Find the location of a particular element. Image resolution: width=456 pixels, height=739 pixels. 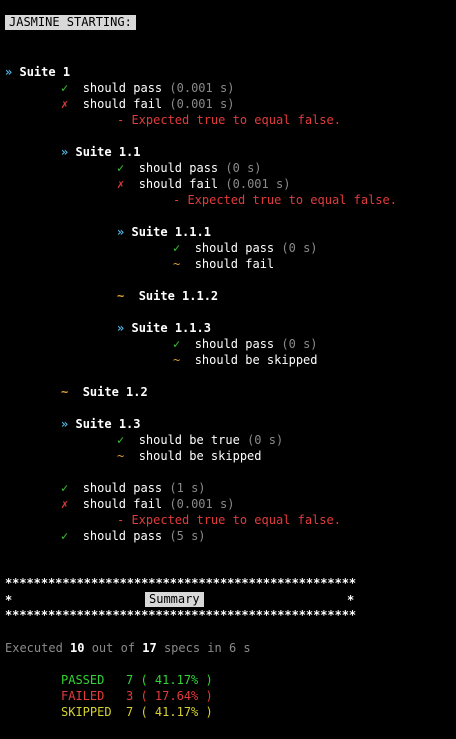

suite-row: » Suite 1.3 is located at coordinates (101, 424).